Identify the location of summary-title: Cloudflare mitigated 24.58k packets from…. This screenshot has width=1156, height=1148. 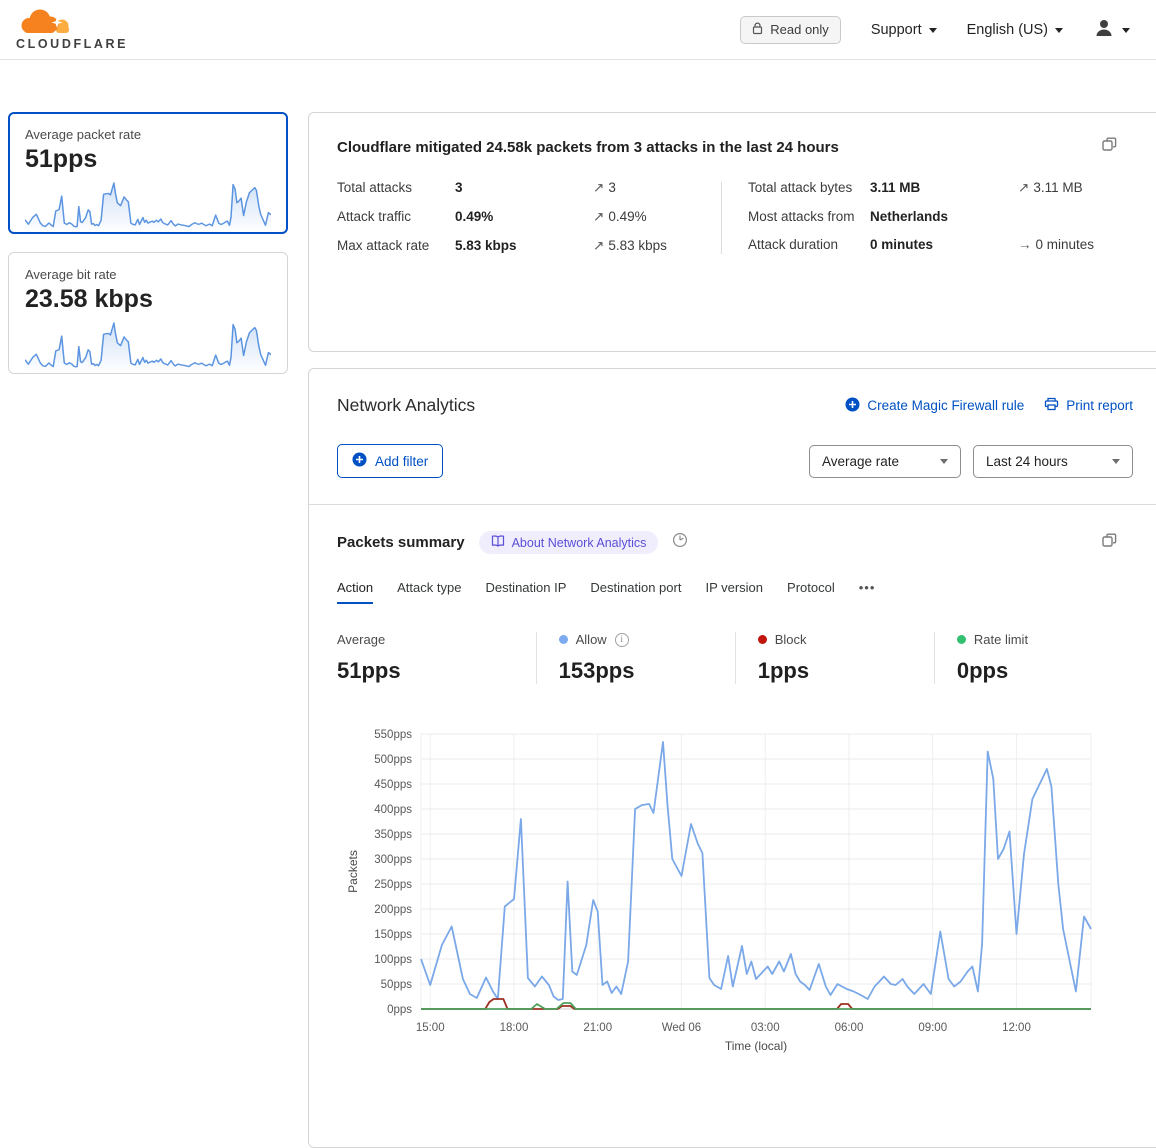
(588, 147).